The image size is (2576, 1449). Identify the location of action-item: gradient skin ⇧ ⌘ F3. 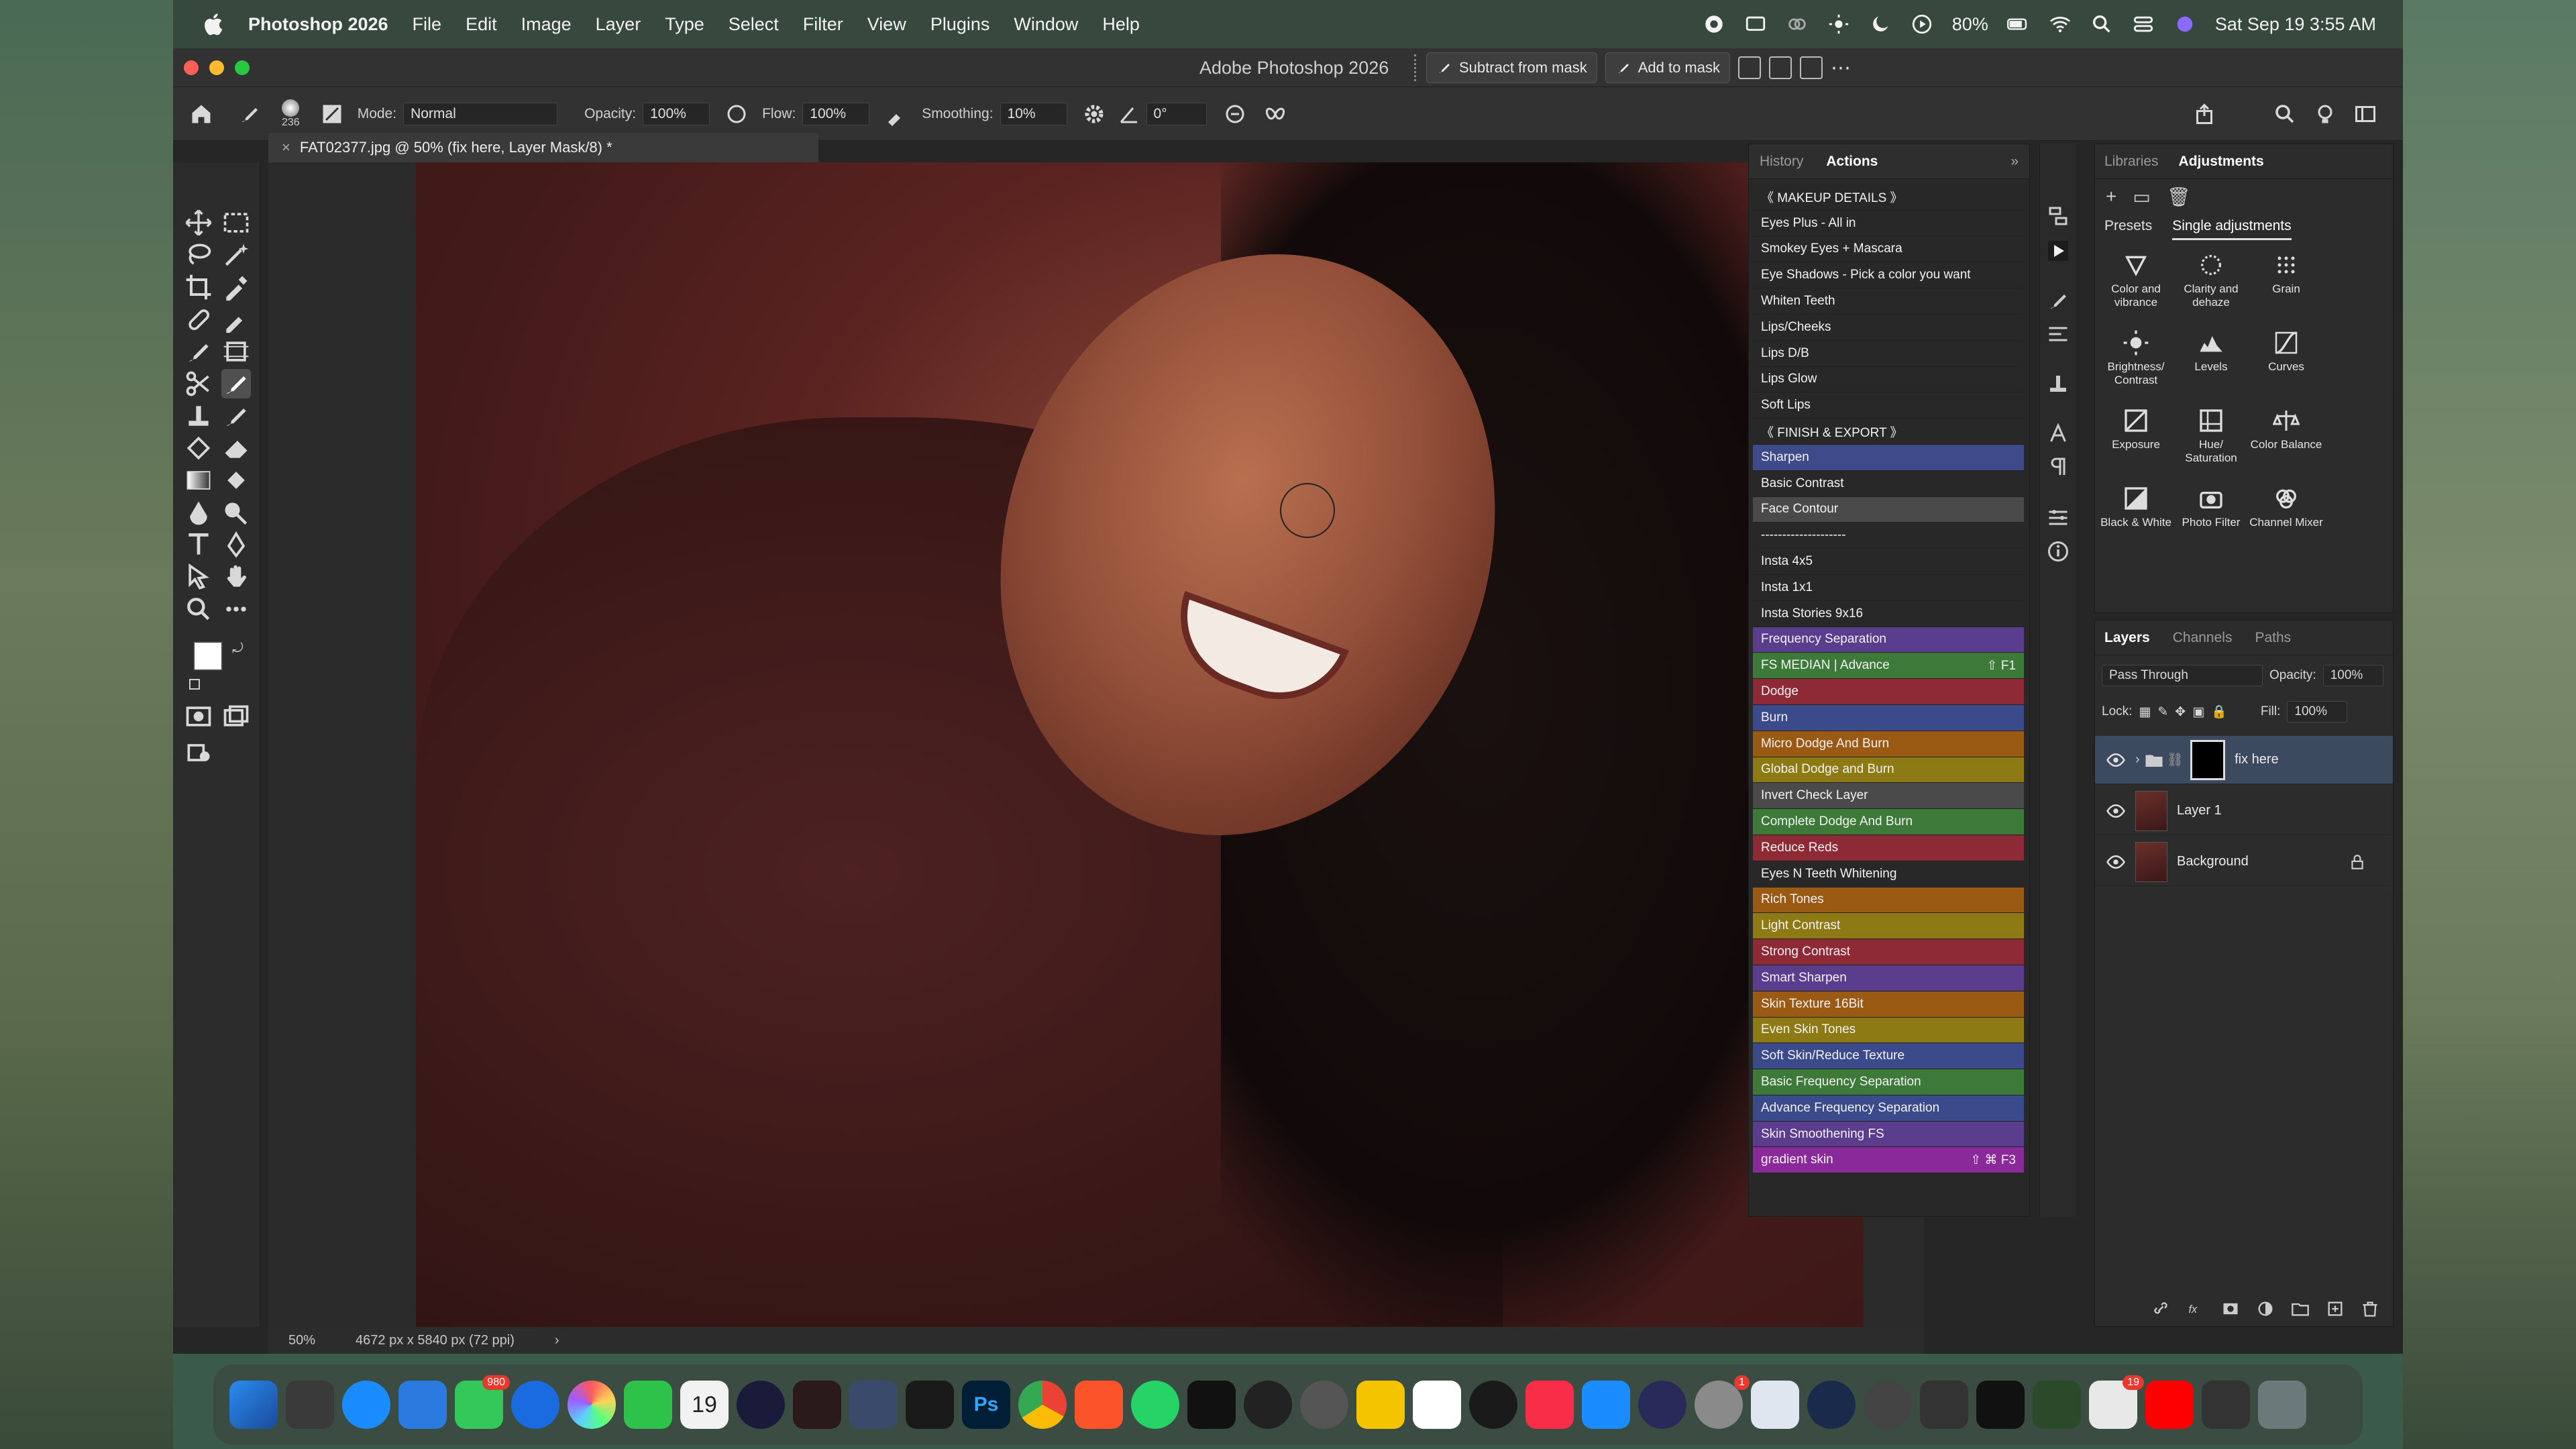
(1888, 1160).